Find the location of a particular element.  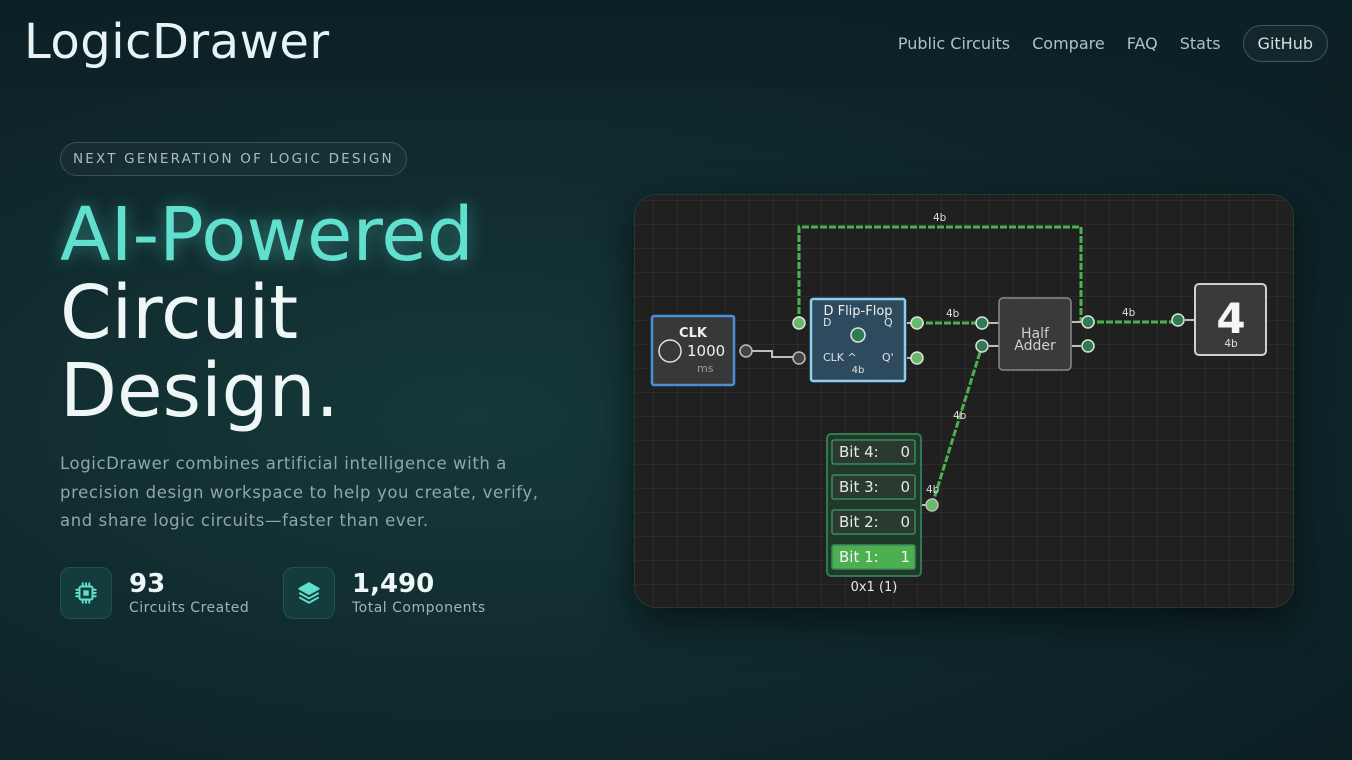

hero-title: AI-Powered Circuit Design. is located at coordinates (267, 313).